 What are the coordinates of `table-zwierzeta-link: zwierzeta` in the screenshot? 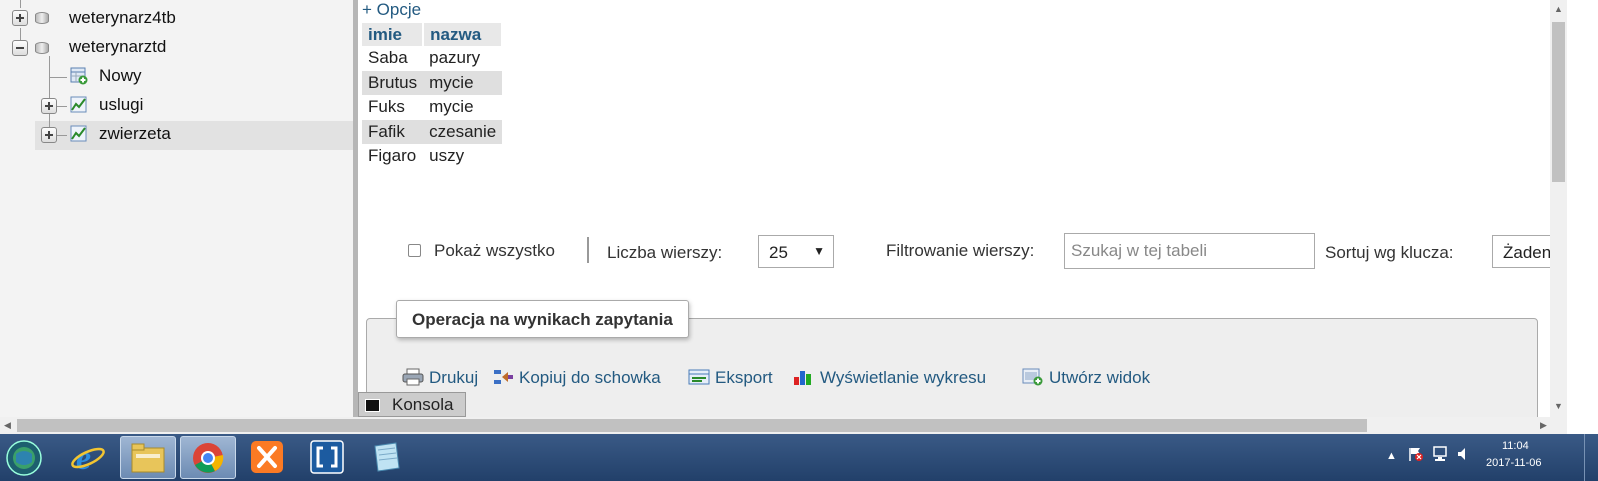 It's located at (135, 134).